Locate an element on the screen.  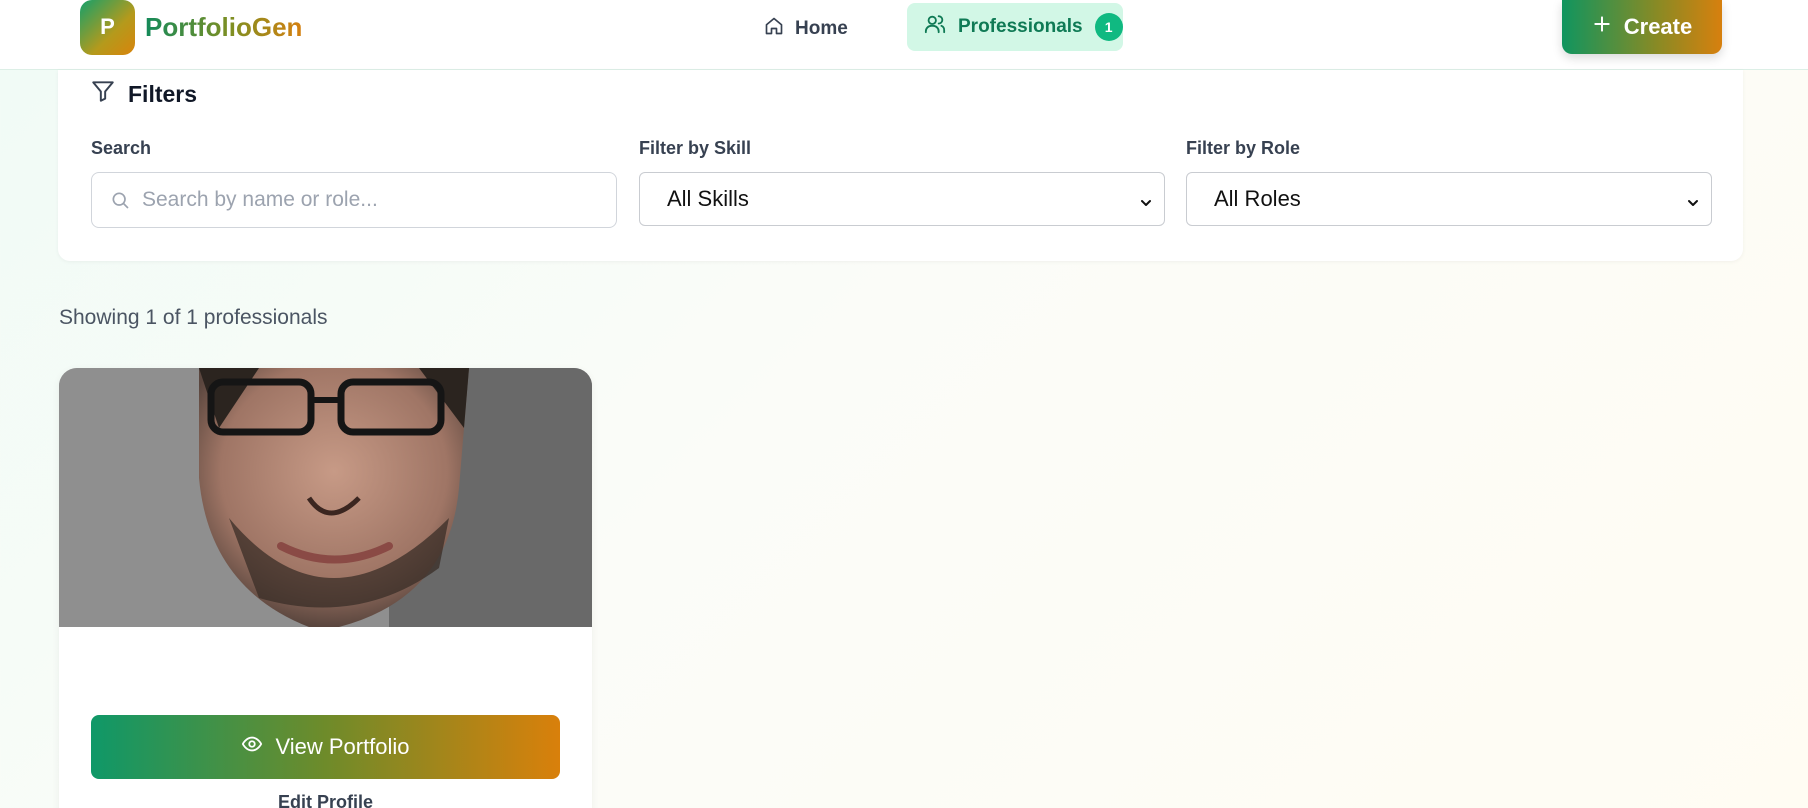
search-icon is located at coordinates (120, 202).